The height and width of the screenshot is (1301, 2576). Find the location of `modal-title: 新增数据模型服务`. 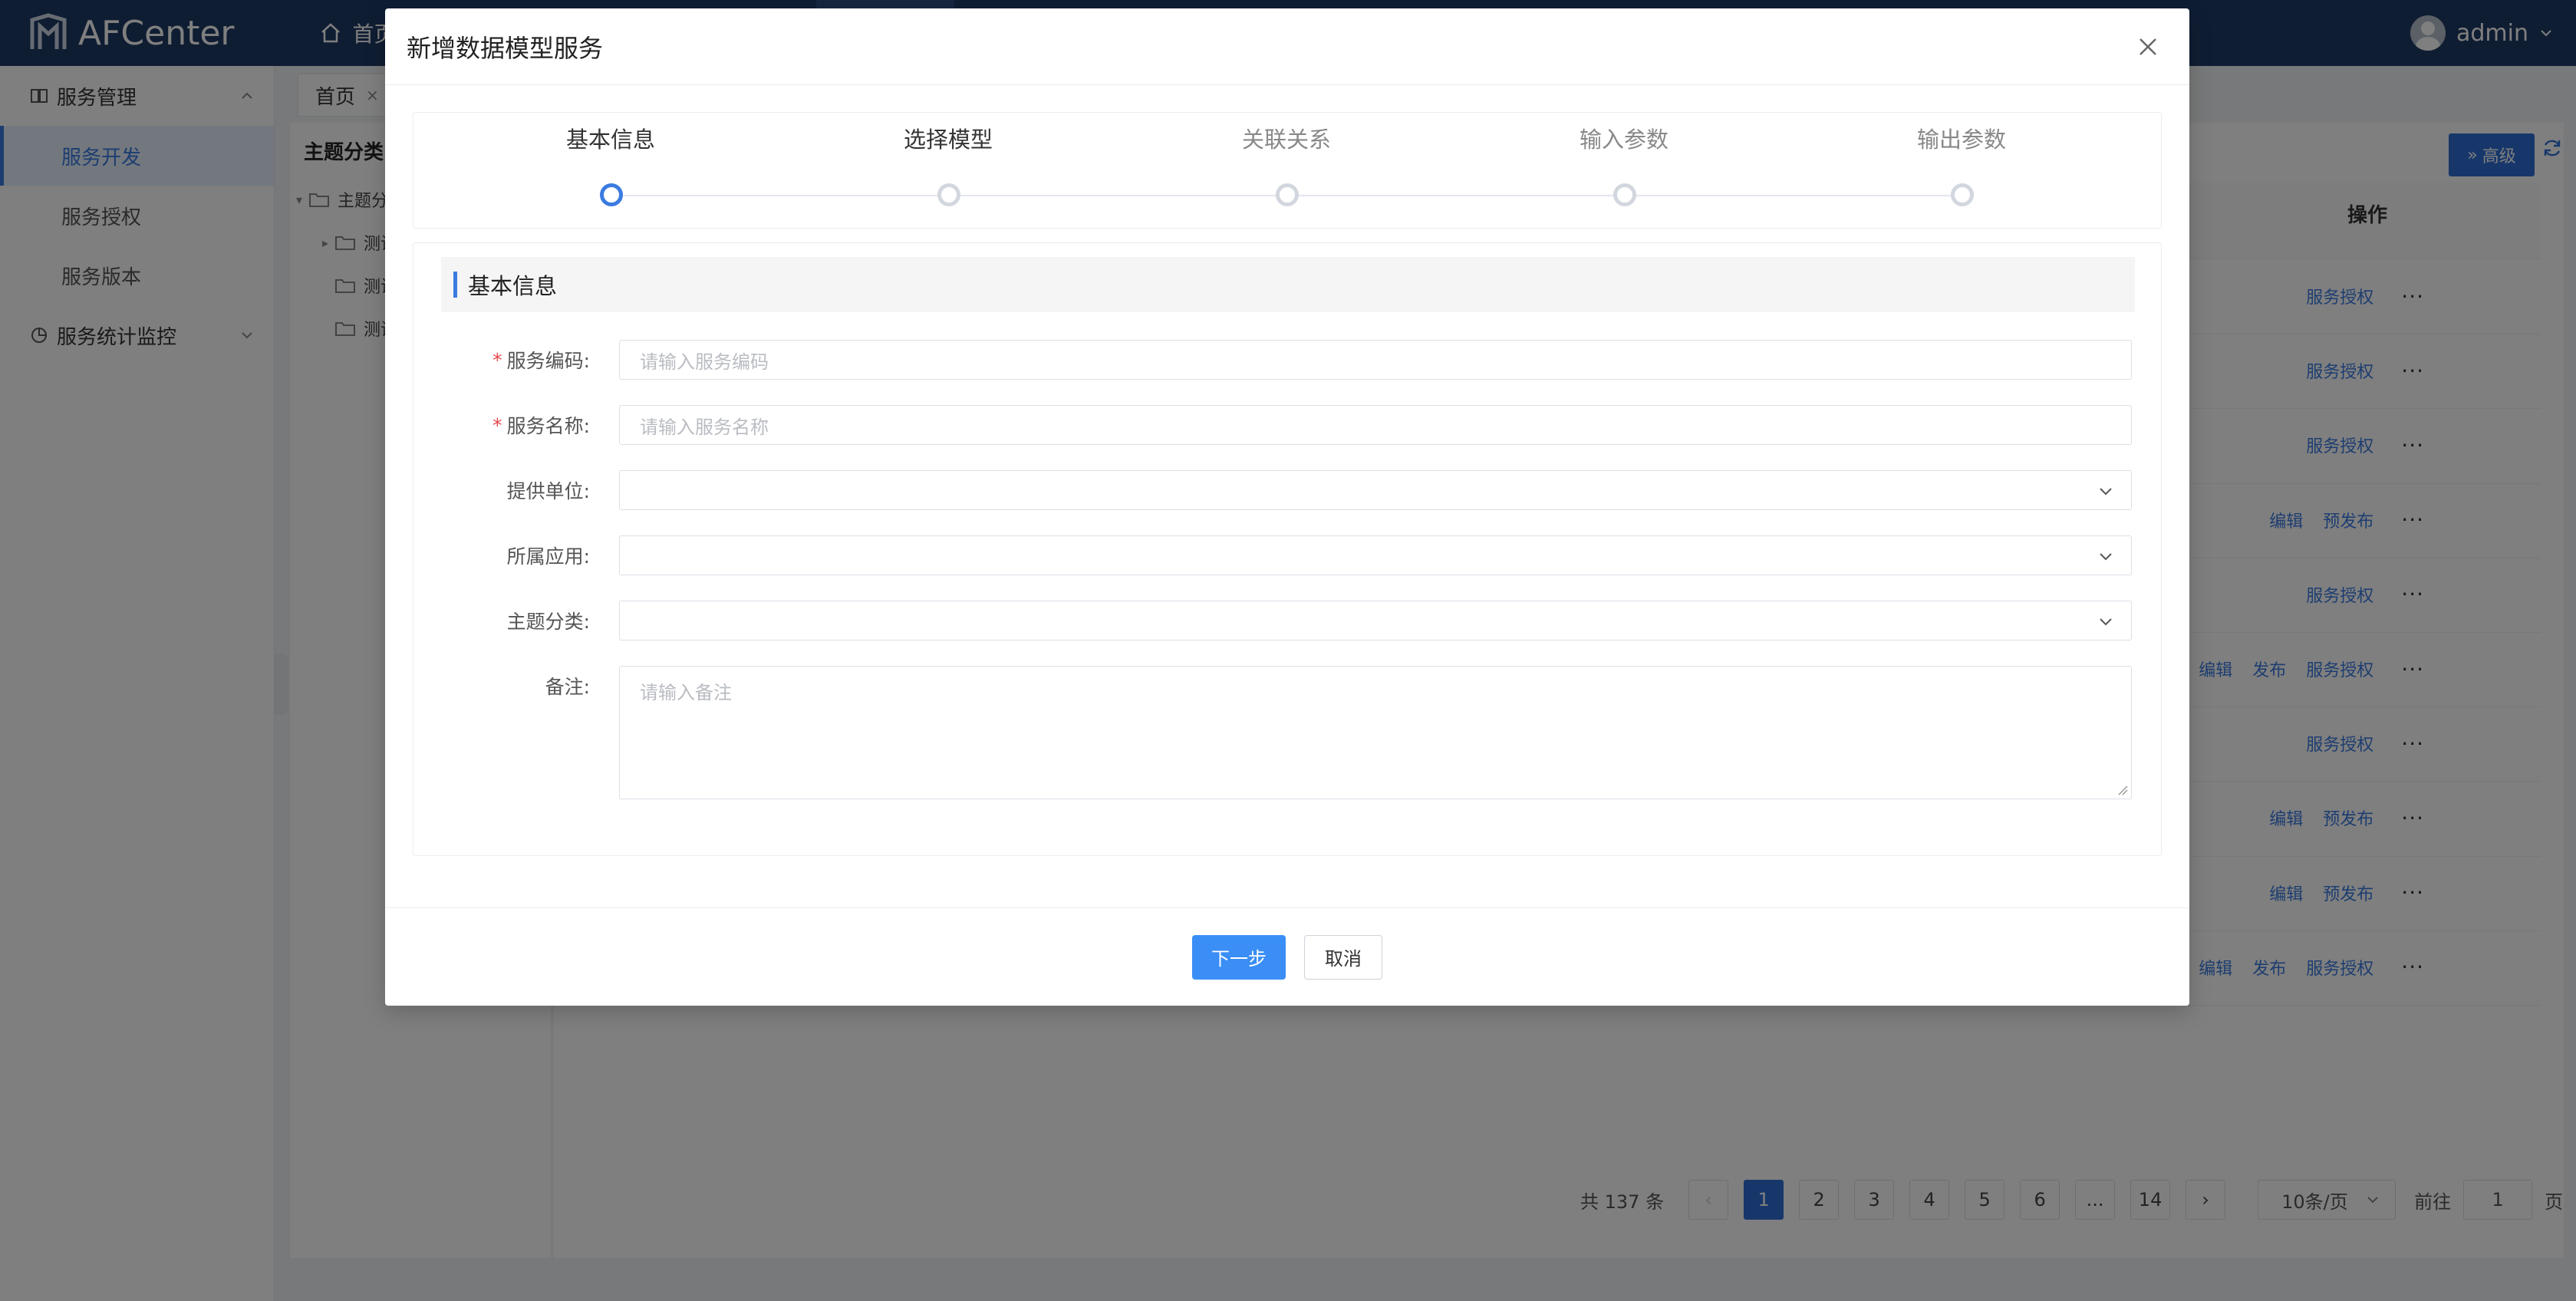

modal-title: 新增数据模型服务 is located at coordinates (505, 48).